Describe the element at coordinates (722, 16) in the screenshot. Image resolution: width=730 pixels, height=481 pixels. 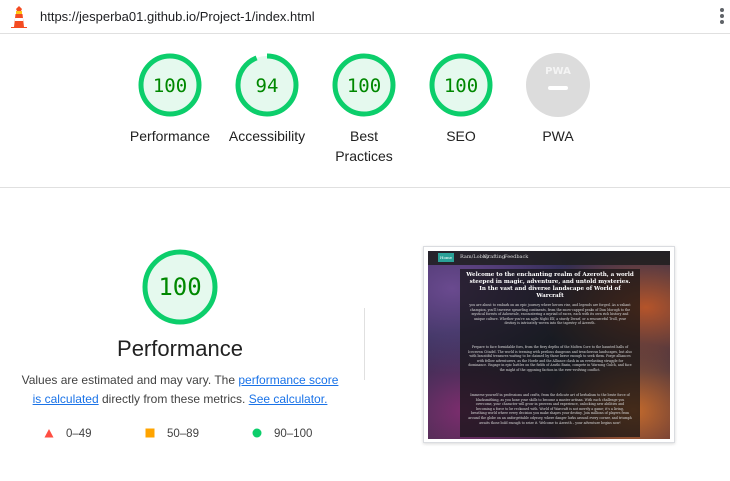
I see `kebab-menu-icon` at that location.